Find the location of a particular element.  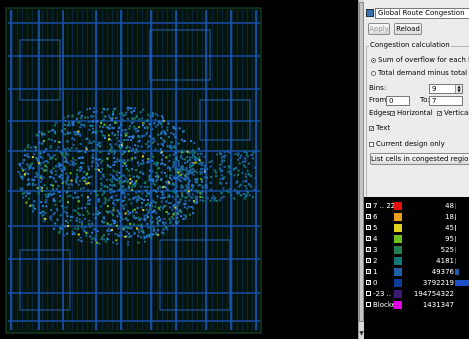

text-checkbox: ✓ is located at coordinates (371, 129).